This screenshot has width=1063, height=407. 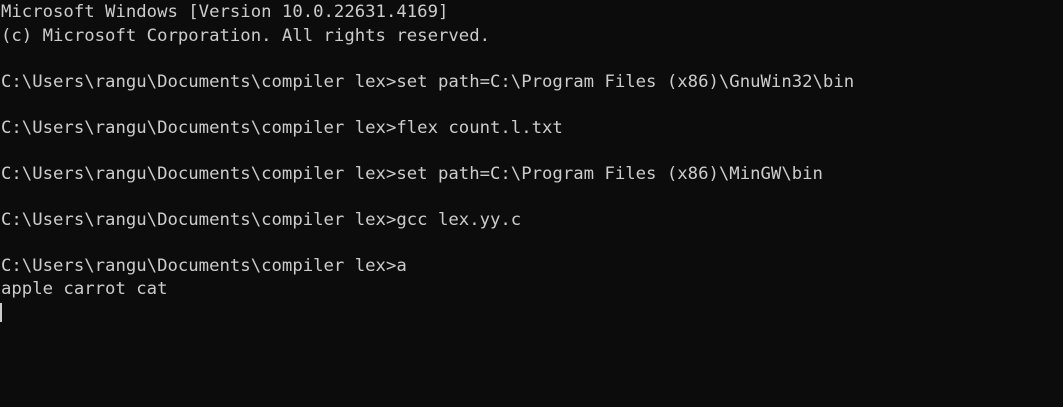 What do you see at coordinates (84, 289) in the screenshot?
I see `program-input-line: apple carrot cat` at bounding box center [84, 289].